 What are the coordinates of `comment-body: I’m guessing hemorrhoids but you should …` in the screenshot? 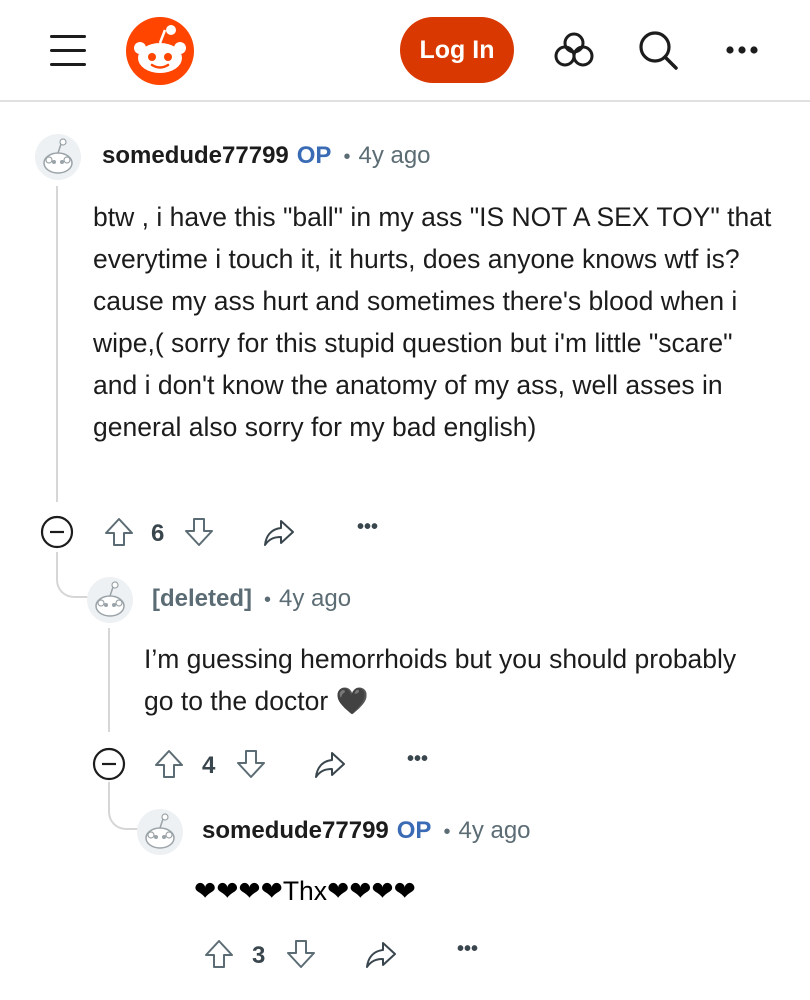 It's located at (440, 680).